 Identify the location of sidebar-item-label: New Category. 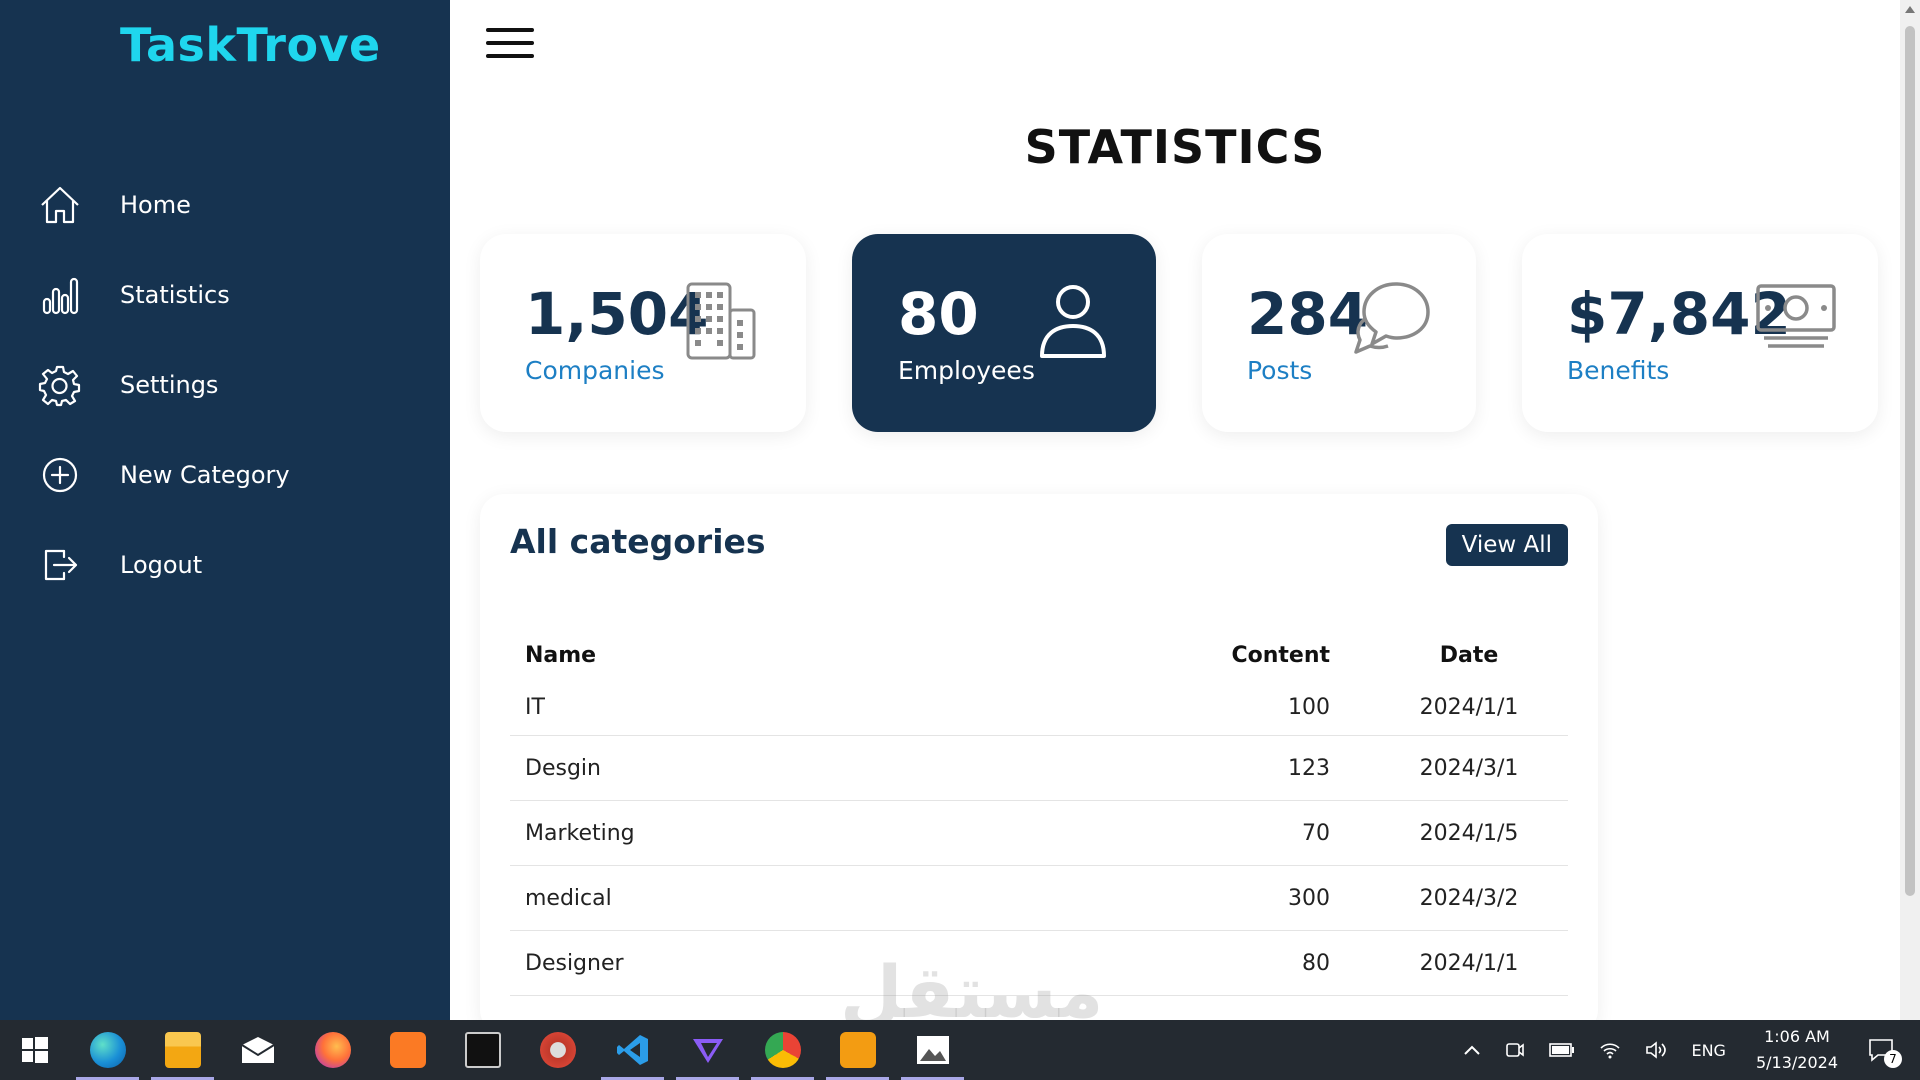
(205, 475).